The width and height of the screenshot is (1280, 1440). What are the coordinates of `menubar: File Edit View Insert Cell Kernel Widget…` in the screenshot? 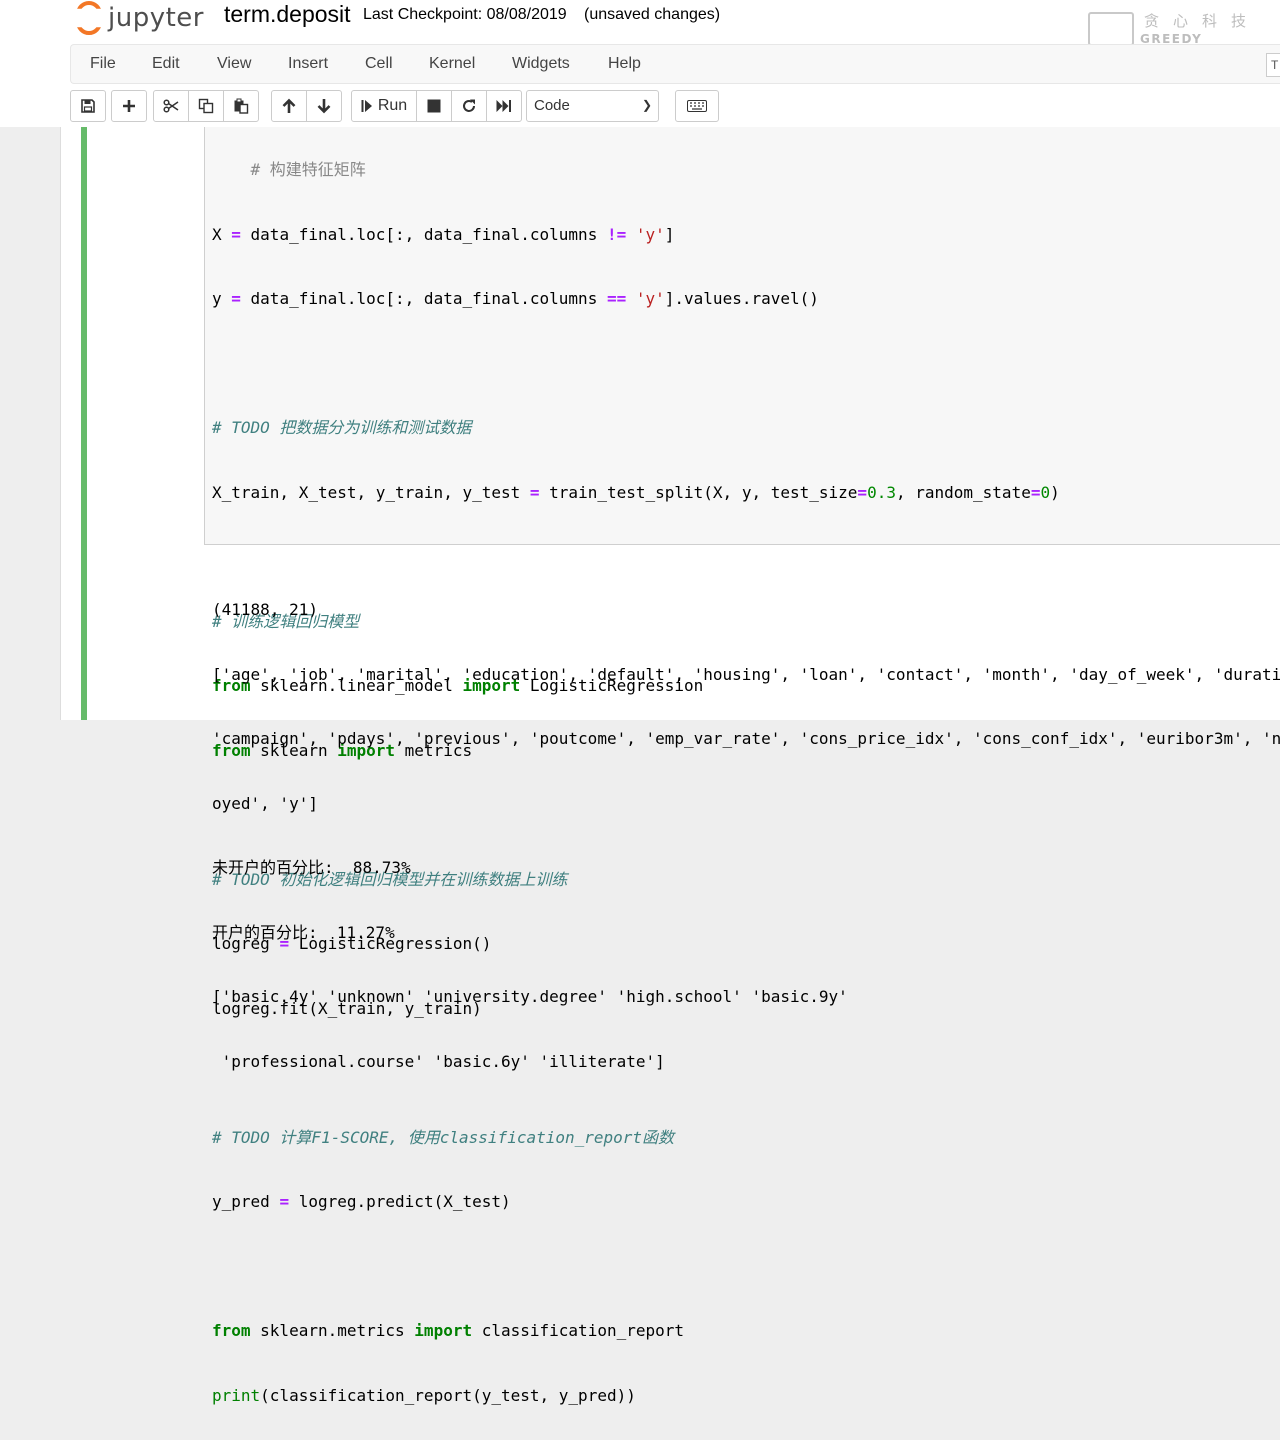 It's located at (675, 64).